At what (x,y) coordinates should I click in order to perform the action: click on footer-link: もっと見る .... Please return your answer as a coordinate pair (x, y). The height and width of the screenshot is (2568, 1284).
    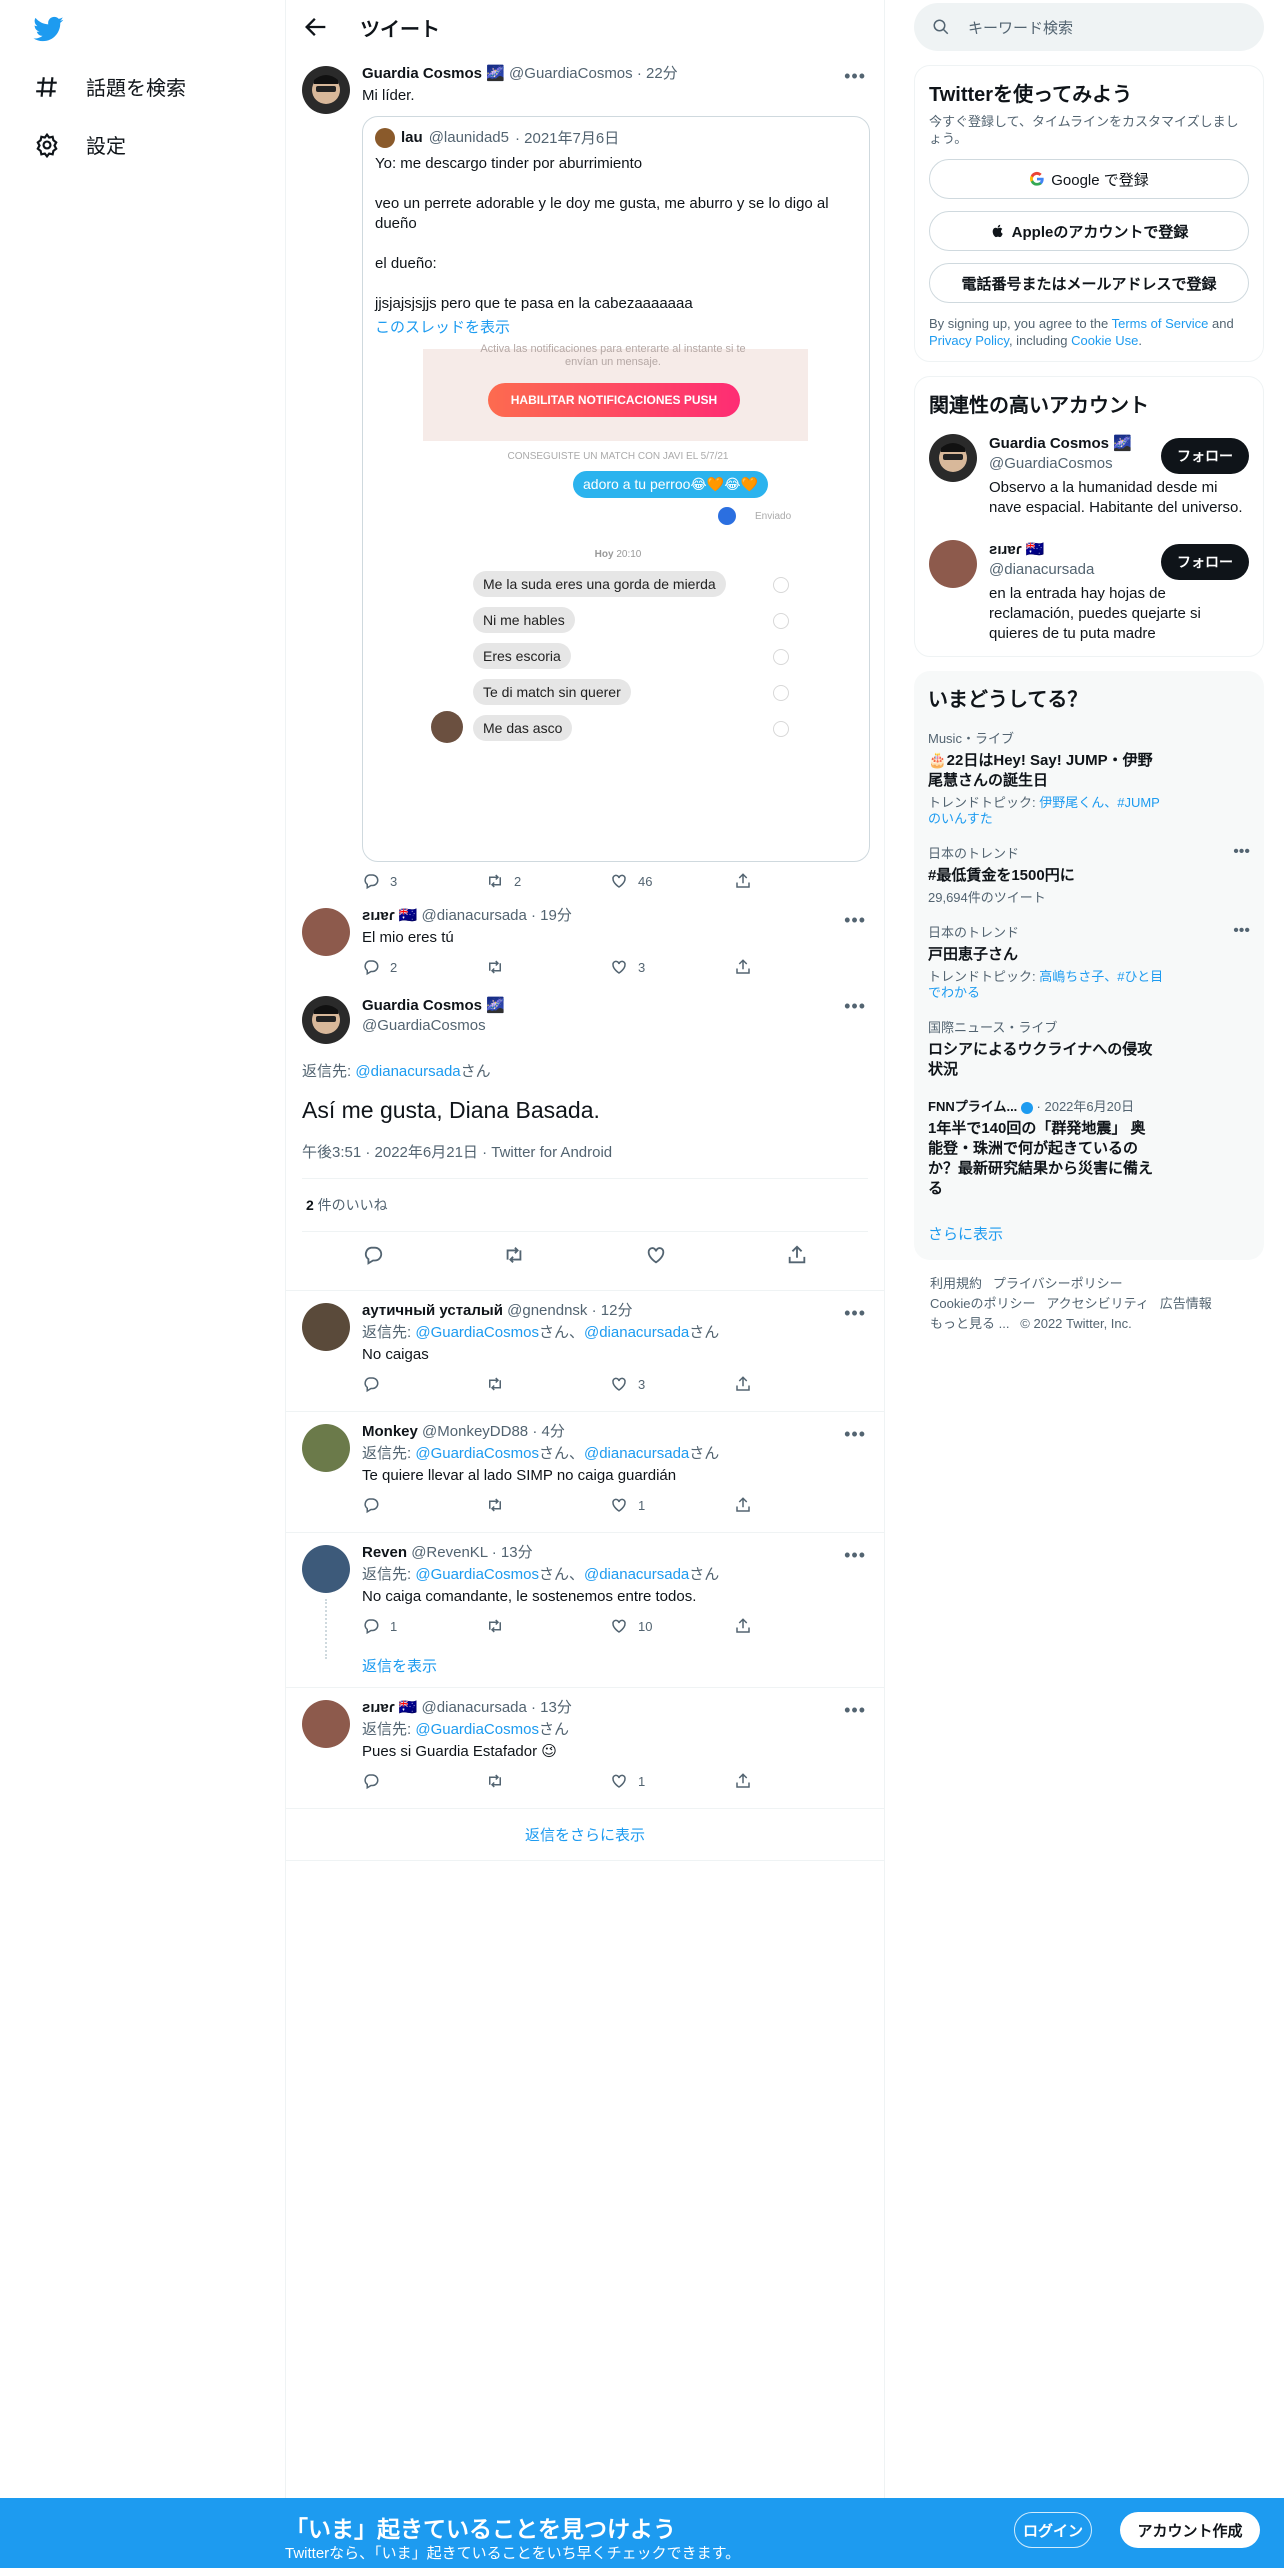
    Looking at the image, I should click on (969, 1323).